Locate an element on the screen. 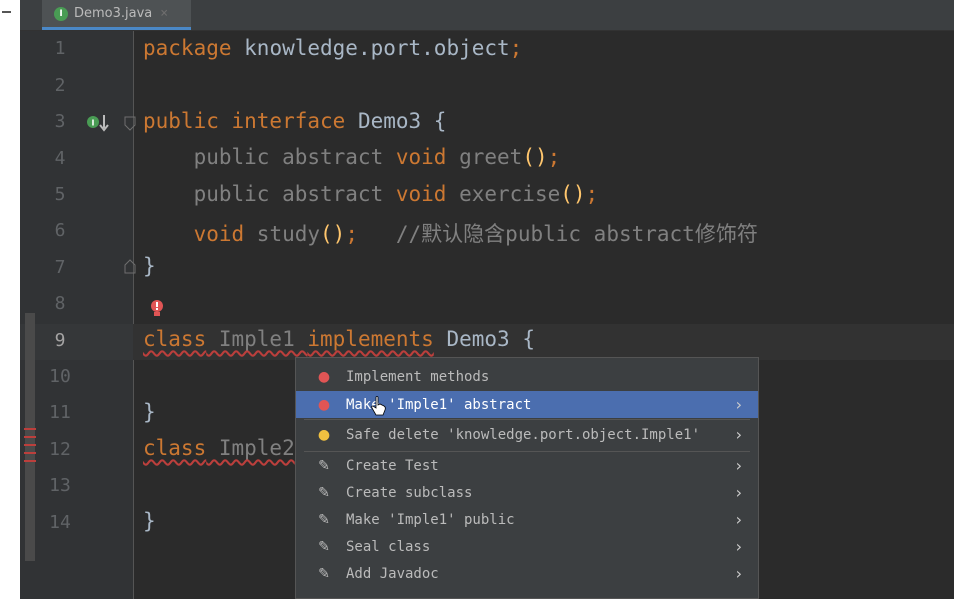 This screenshot has height=599, width=954. code-token: greet is located at coordinates (484, 157).